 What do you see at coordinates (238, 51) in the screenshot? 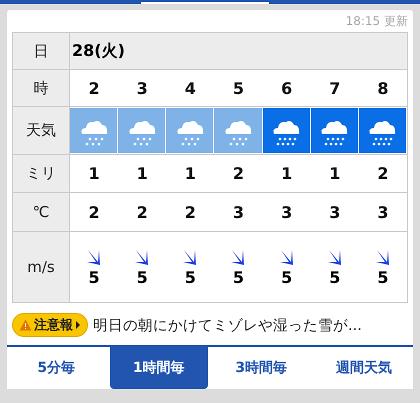
I see `date-cell: 28(火)` at bounding box center [238, 51].